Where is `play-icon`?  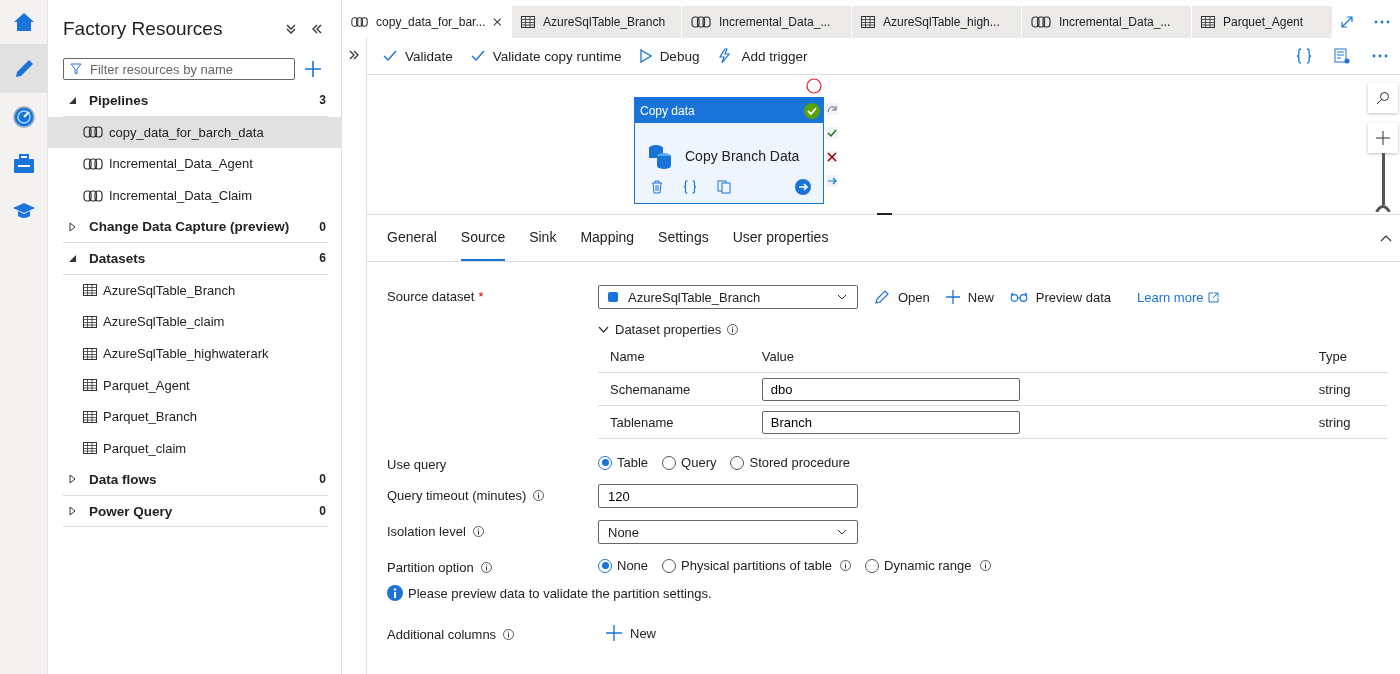
play-icon is located at coordinates (645, 56).